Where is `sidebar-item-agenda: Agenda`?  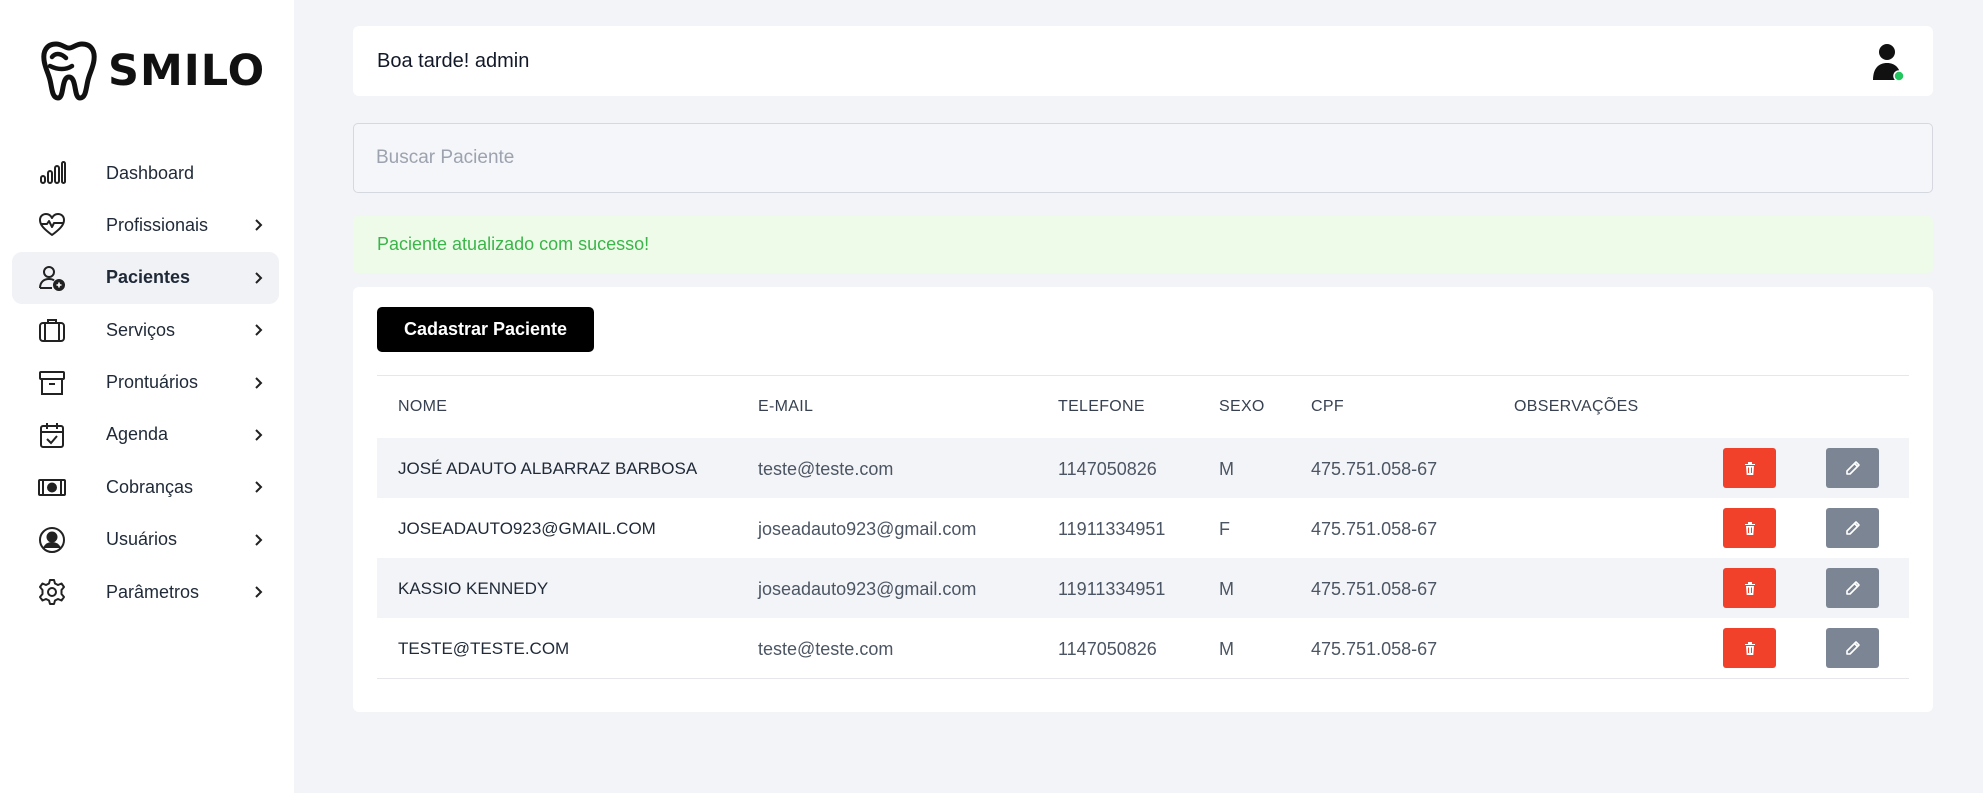
sidebar-item-agenda: Agenda is located at coordinates (145, 435).